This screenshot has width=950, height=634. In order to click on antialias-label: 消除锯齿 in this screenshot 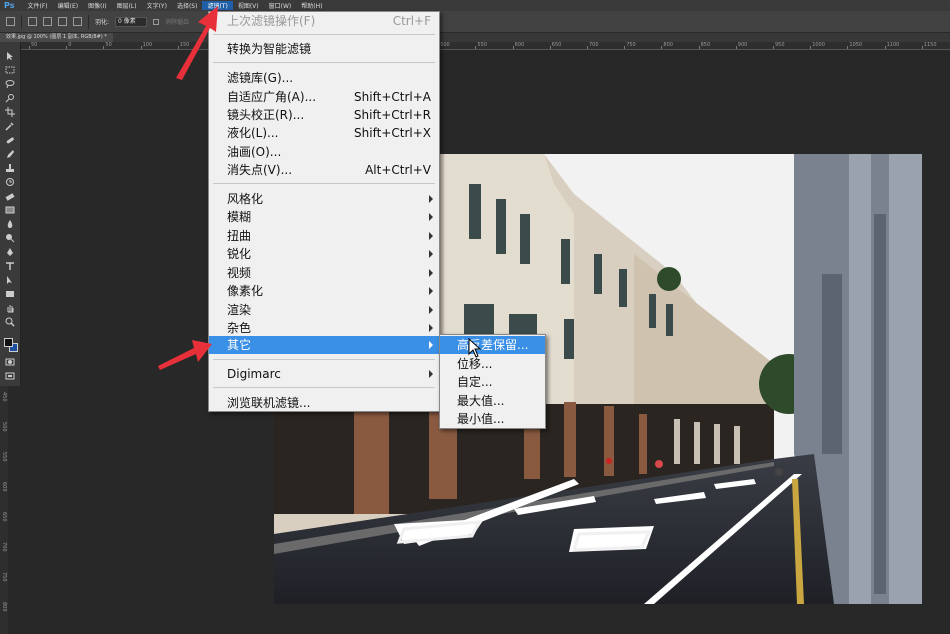, I will do `click(177, 22)`.